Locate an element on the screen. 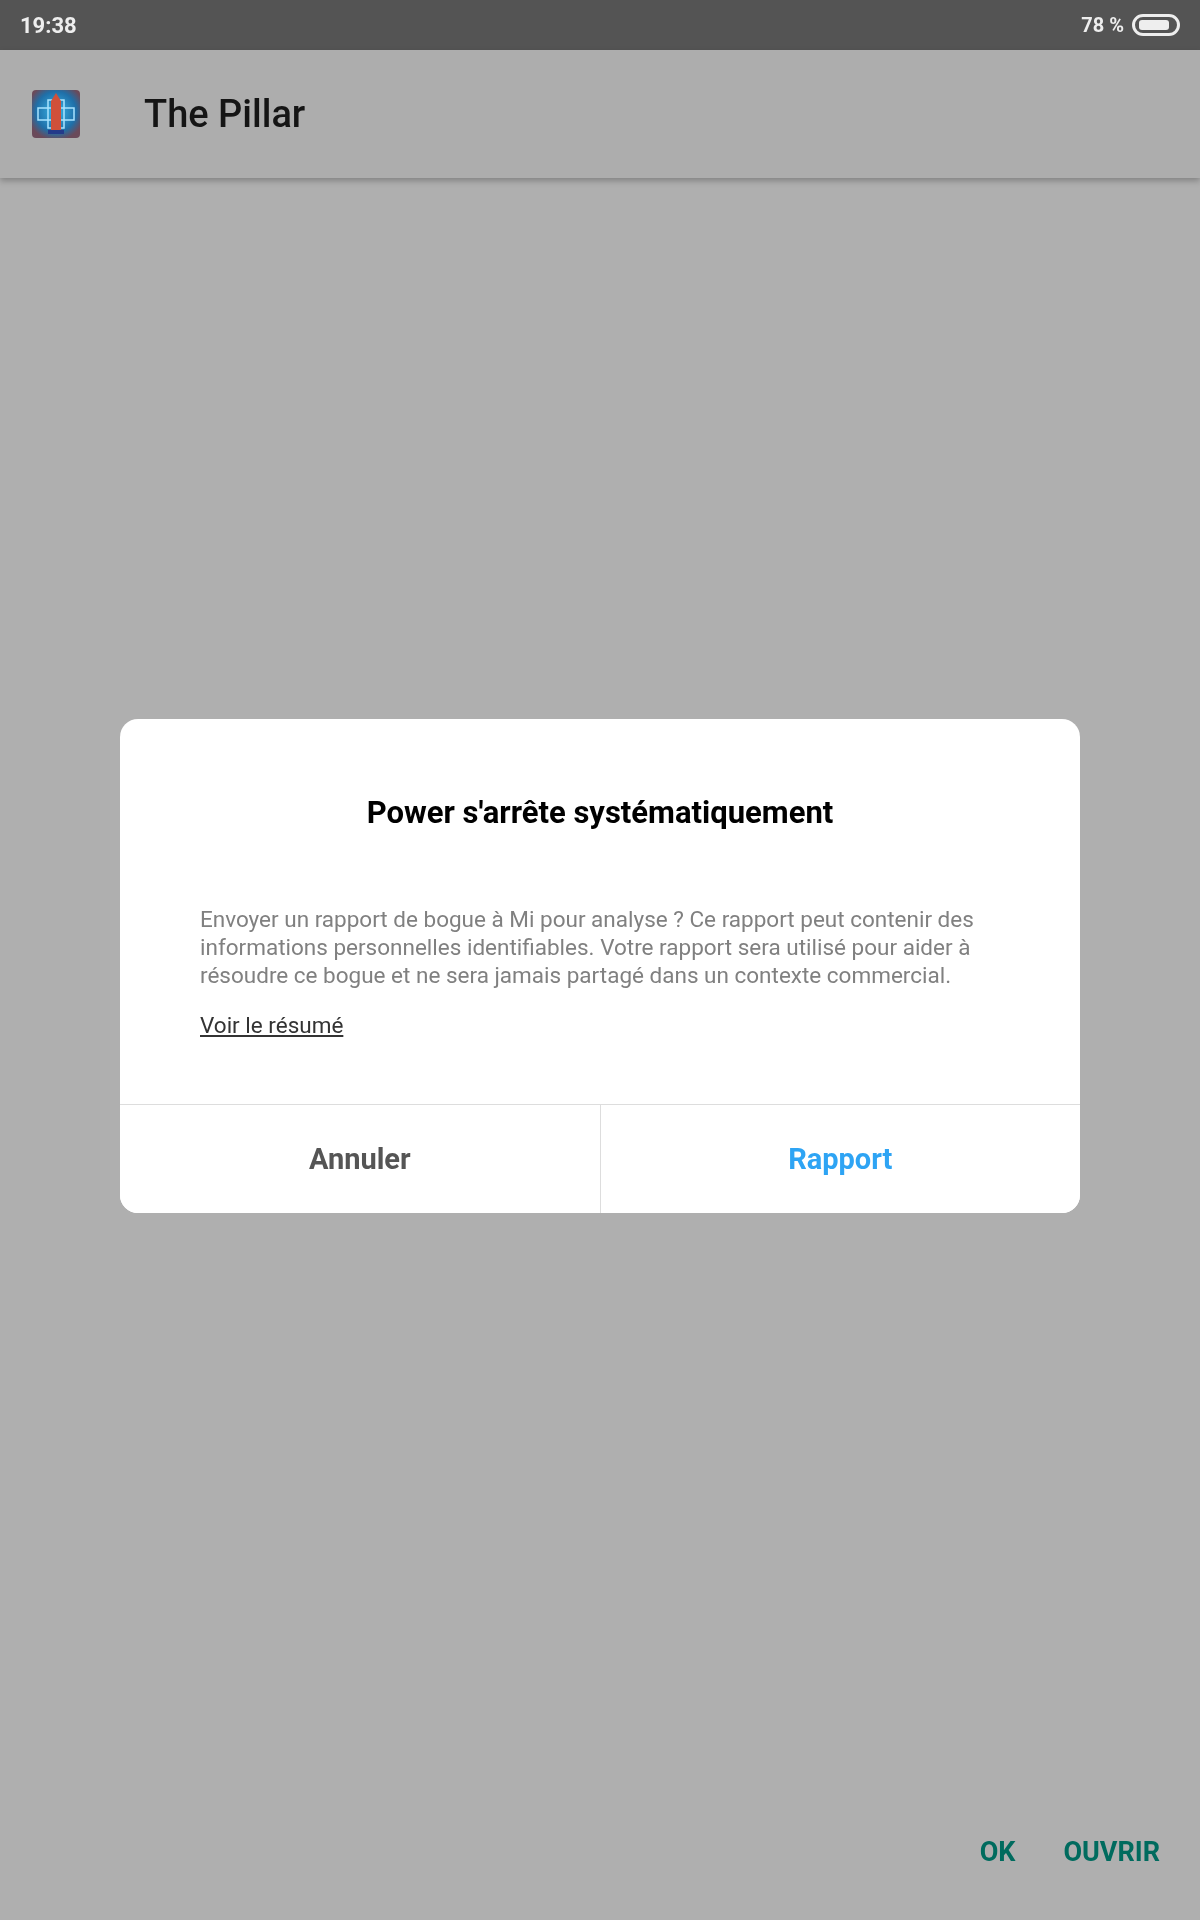 The width and height of the screenshot is (1200, 1920). action-button: OUVRIR is located at coordinates (1111, 1851).